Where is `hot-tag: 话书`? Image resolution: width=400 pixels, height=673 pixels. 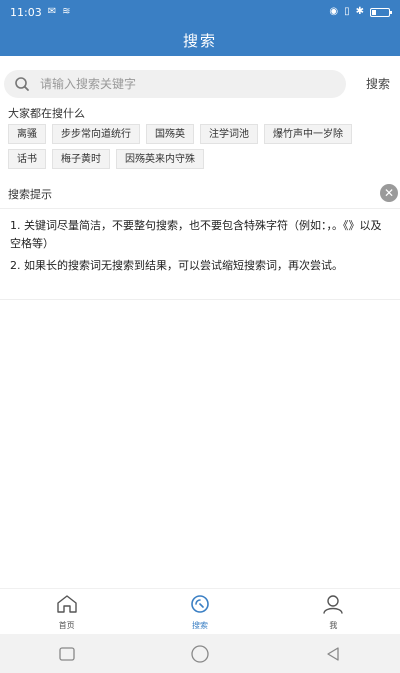
hot-tag: 话书 is located at coordinates (27, 159).